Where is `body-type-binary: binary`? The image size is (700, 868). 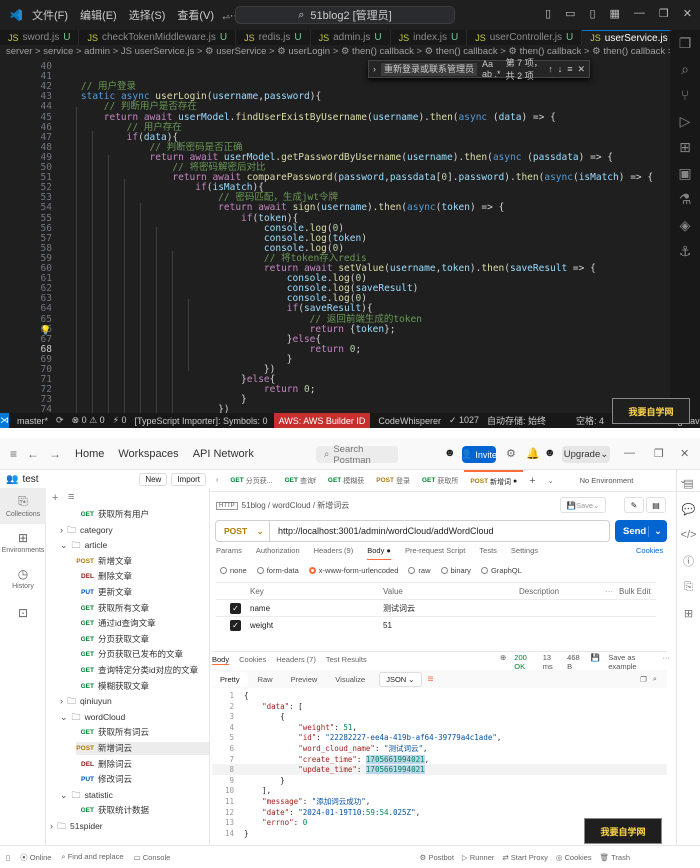
body-type-binary: binary is located at coordinates (455, 570).